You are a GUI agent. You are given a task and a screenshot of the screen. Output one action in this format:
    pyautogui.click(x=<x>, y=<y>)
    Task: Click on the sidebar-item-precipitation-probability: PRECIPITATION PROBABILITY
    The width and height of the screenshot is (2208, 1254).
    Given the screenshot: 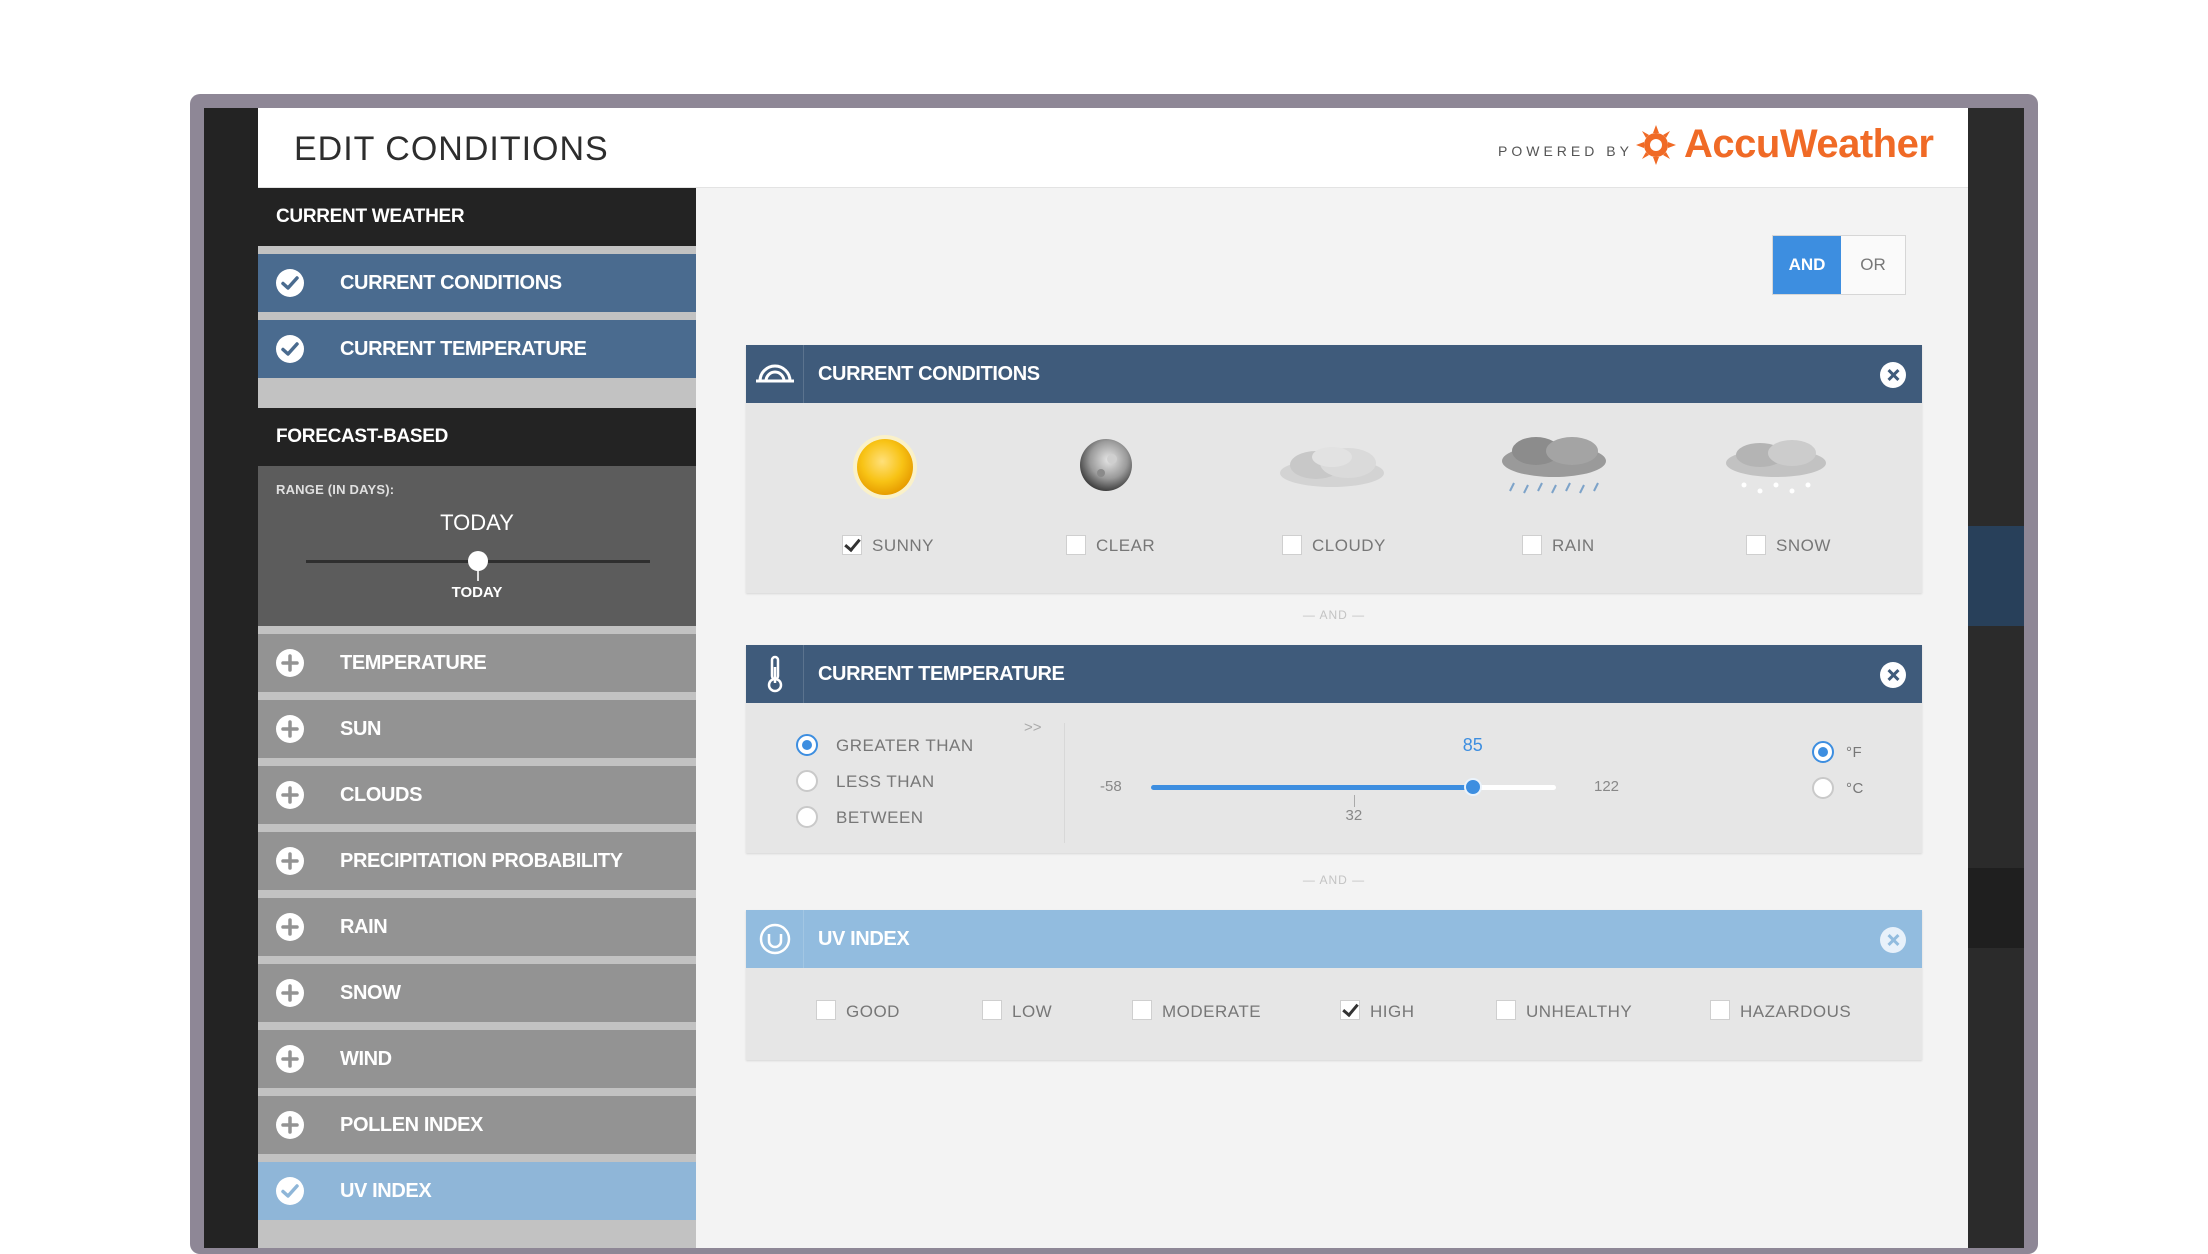 What is the action you would take?
    pyautogui.click(x=477, y=861)
    